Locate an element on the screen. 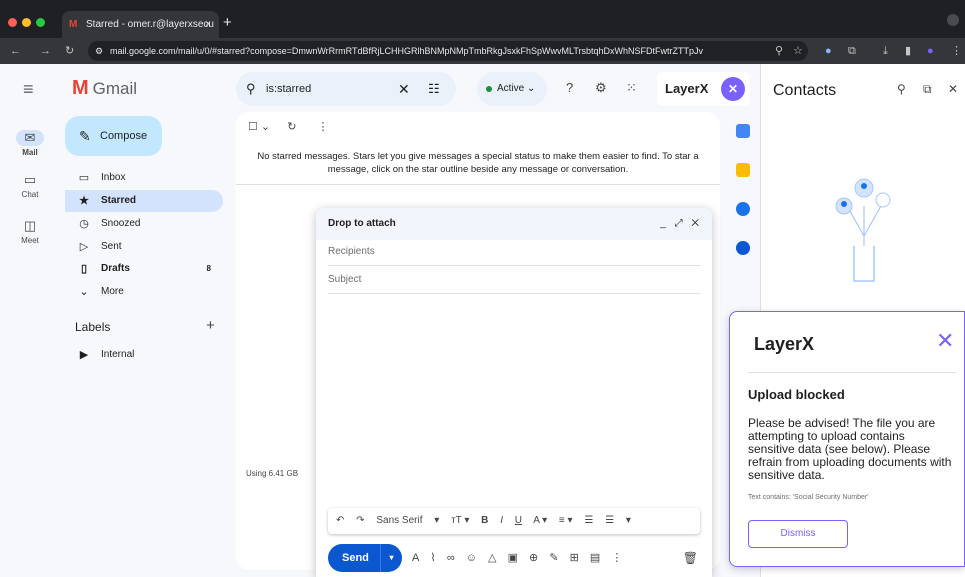  tasks-icon is located at coordinates (743, 209).